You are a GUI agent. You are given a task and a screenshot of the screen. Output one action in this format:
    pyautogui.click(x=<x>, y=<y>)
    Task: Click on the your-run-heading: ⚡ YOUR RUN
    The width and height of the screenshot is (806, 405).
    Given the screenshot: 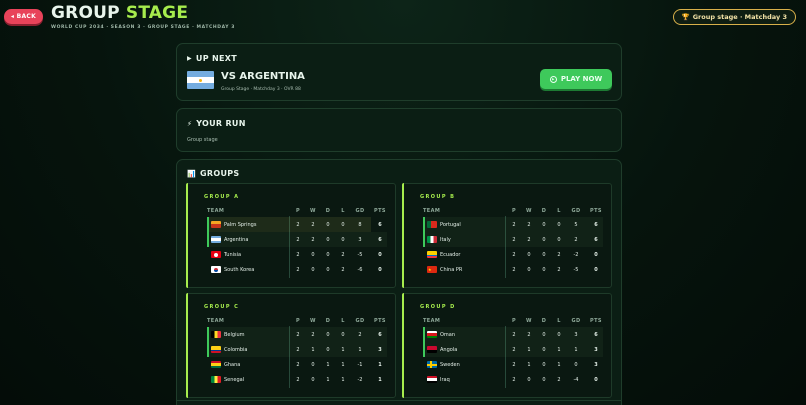 What is the action you would take?
    pyautogui.click(x=216, y=123)
    